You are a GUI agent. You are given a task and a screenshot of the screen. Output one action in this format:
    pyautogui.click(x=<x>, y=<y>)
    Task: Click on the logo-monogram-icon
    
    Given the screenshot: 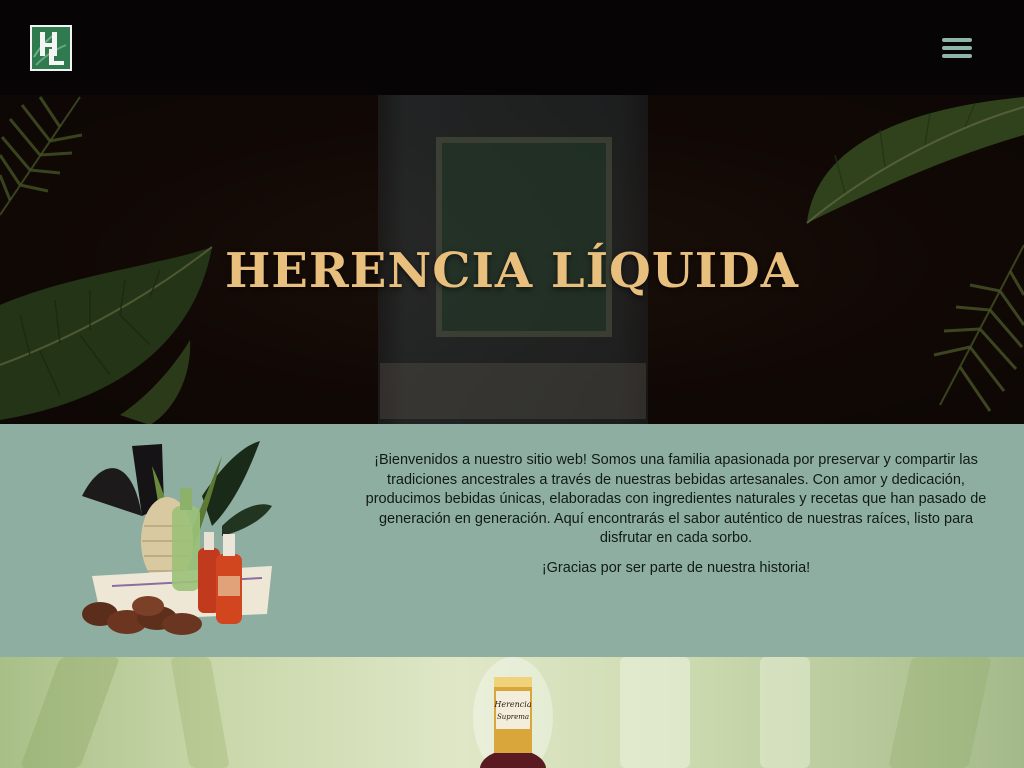 What is the action you would take?
    pyautogui.click(x=50, y=48)
    